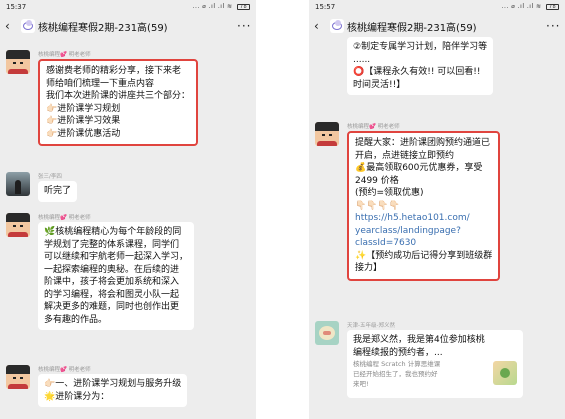 The height and width of the screenshot is (419, 565). What do you see at coordinates (423, 243) in the screenshot?
I see `link-url: classId=7630` at bounding box center [423, 243].